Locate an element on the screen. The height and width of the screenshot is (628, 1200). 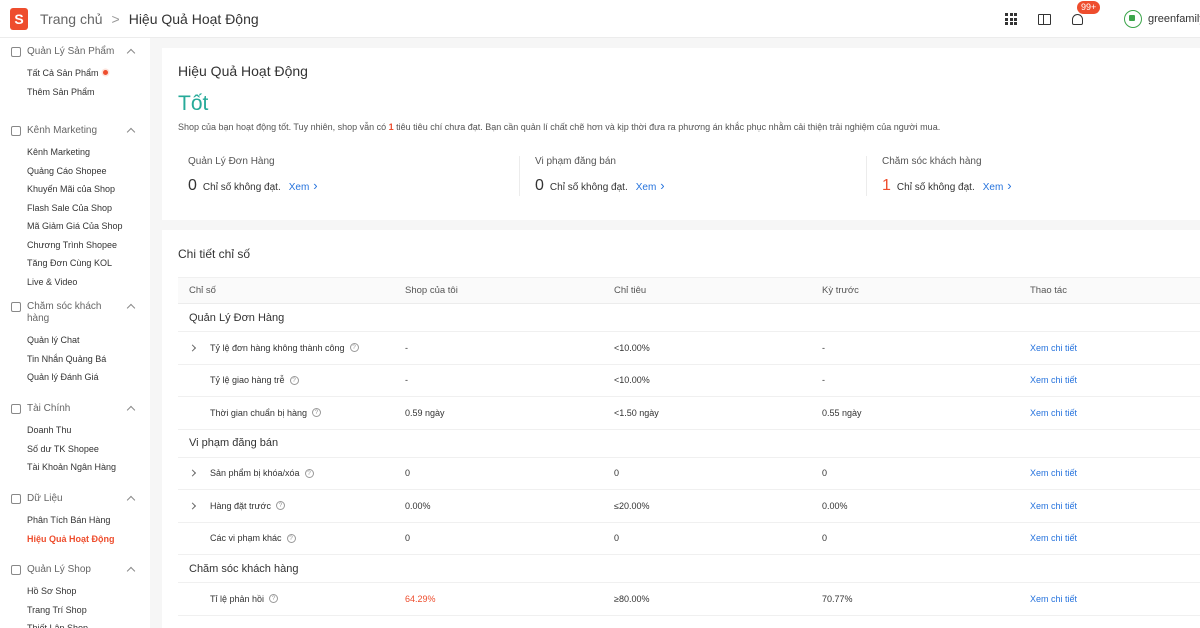
bell-icon: 99+ is located at coordinates (1085, 14).